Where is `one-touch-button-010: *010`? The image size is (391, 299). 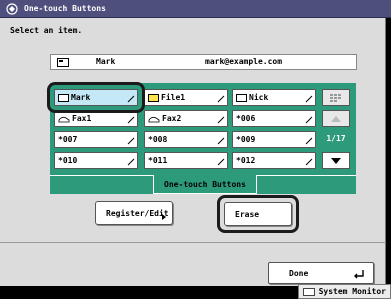
one-touch-button-010: *010 is located at coordinates (96, 160).